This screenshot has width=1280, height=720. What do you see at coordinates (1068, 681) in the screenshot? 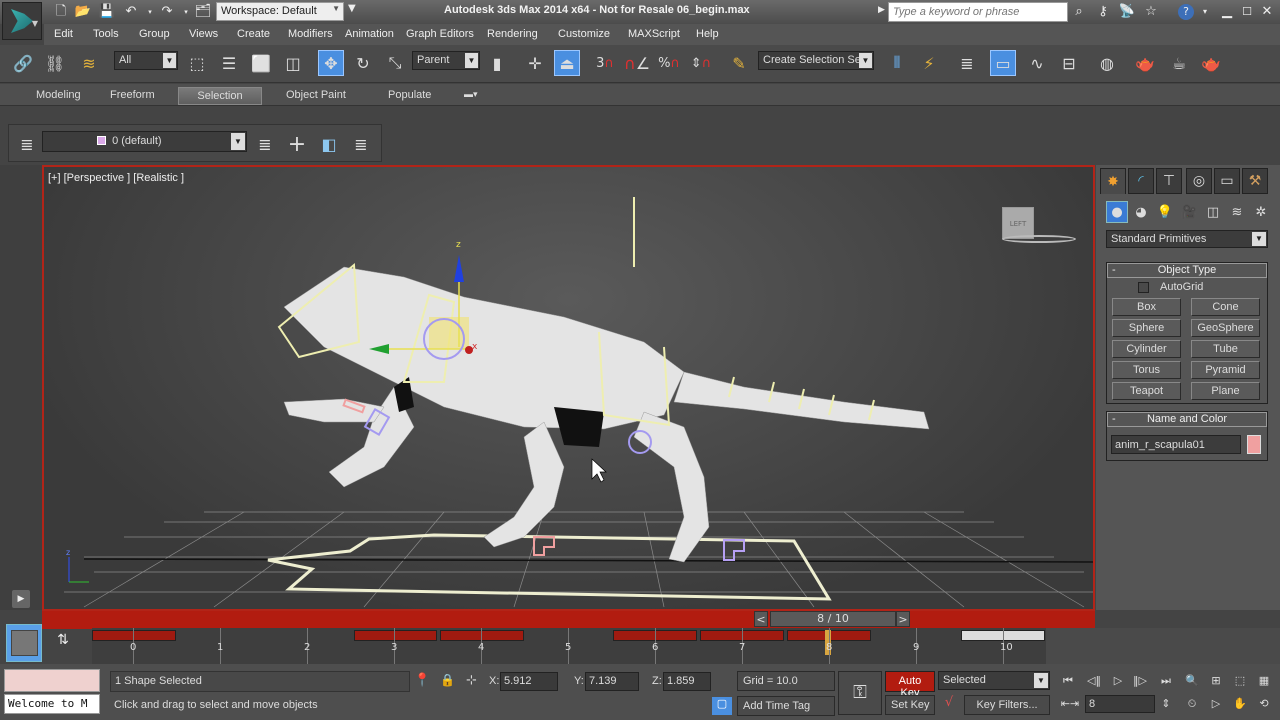
I see `go-to-start-icon: ⏮` at bounding box center [1068, 681].